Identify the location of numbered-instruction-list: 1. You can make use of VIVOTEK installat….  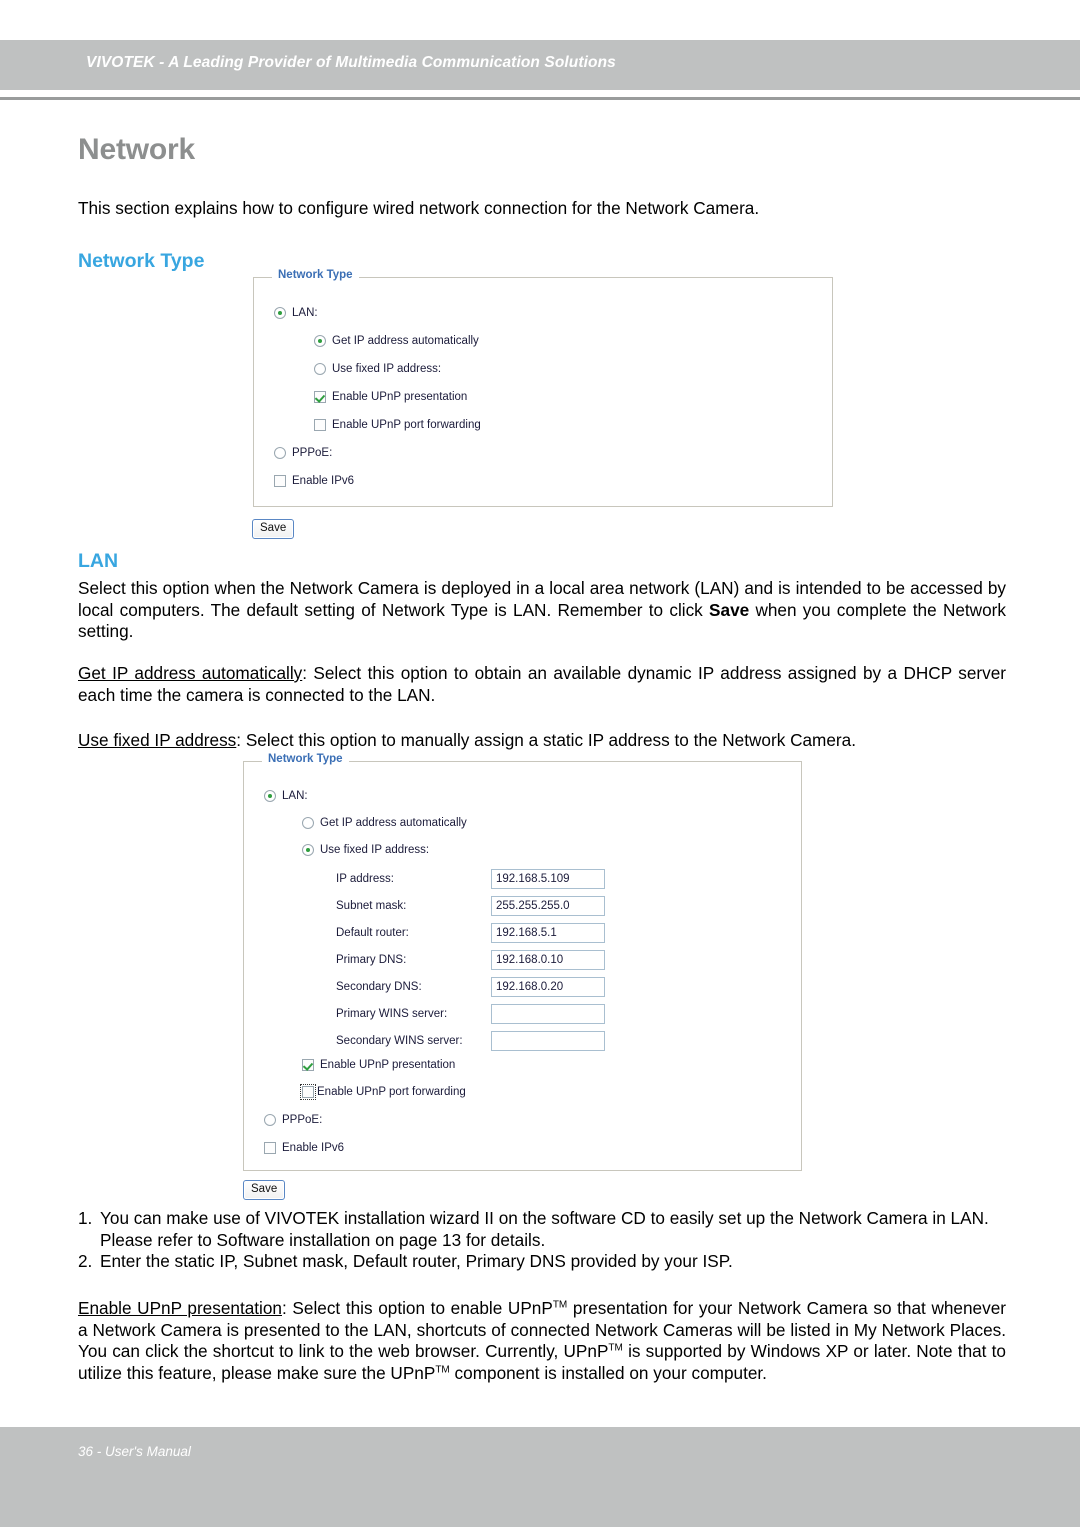
(542, 1240).